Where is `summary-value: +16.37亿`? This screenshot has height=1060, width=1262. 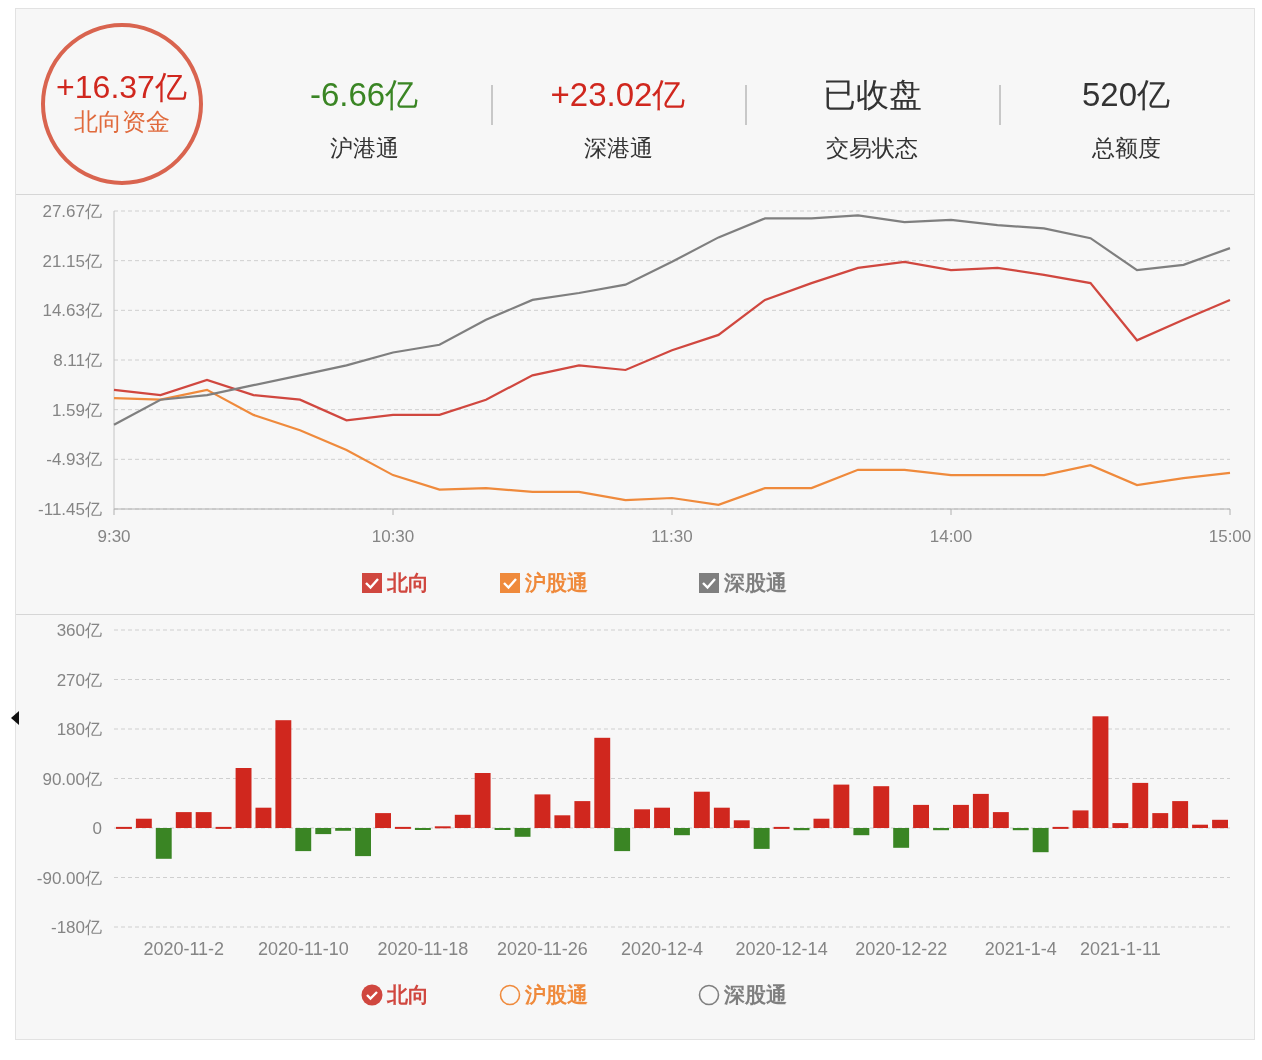 summary-value: +16.37亿 is located at coordinates (121, 88).